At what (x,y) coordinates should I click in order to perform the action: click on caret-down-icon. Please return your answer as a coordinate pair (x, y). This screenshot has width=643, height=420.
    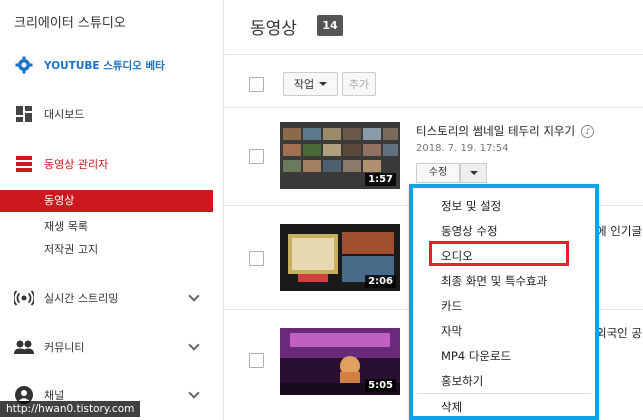
    Looking at the image, I should click on (323, 84).